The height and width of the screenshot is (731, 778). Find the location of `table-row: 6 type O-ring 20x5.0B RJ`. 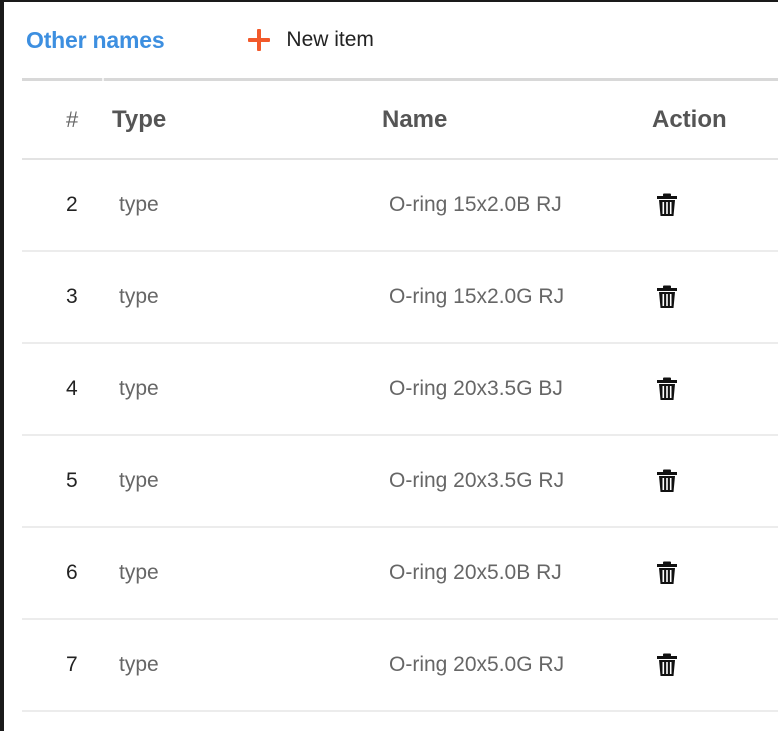

table-row: 6 type O-ring 20x5.0B RJ is located at coordinates (400, 573).